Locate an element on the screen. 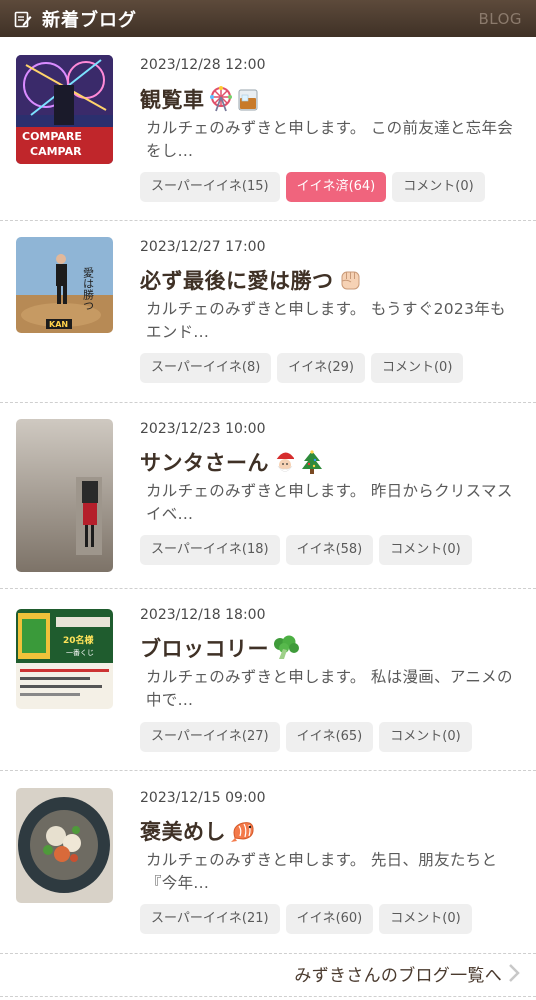 Image resolution: width=536 pixels, height=1000 pixels. entry-title-text: 褒美めし is located at coordinates (183, 832).